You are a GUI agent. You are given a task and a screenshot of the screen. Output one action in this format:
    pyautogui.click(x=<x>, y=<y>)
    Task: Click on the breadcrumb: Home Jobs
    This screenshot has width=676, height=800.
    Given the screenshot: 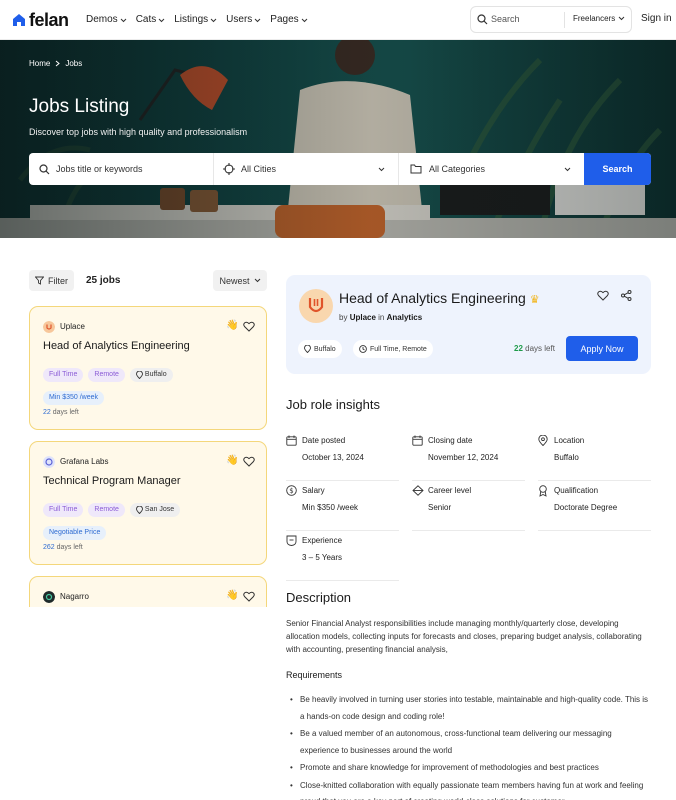 What is the action you would take?
    pyautogui.click(x=55, y=63)
    